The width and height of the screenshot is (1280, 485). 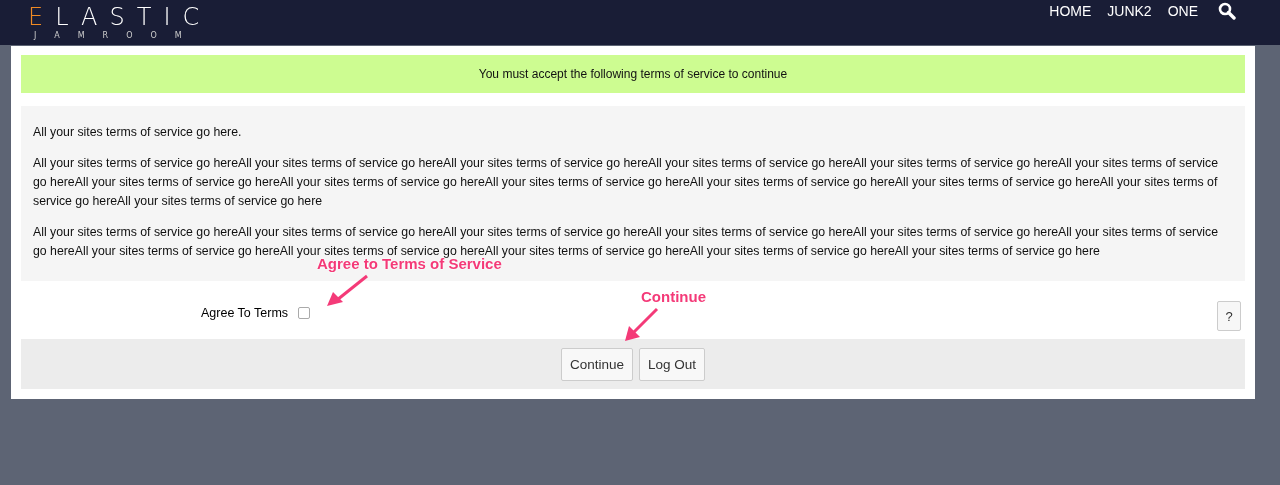 What do you see at coordinates (1070, 11) in the screenshot?
I see `nav-link: HOME` at bounding box center [1070, 11].